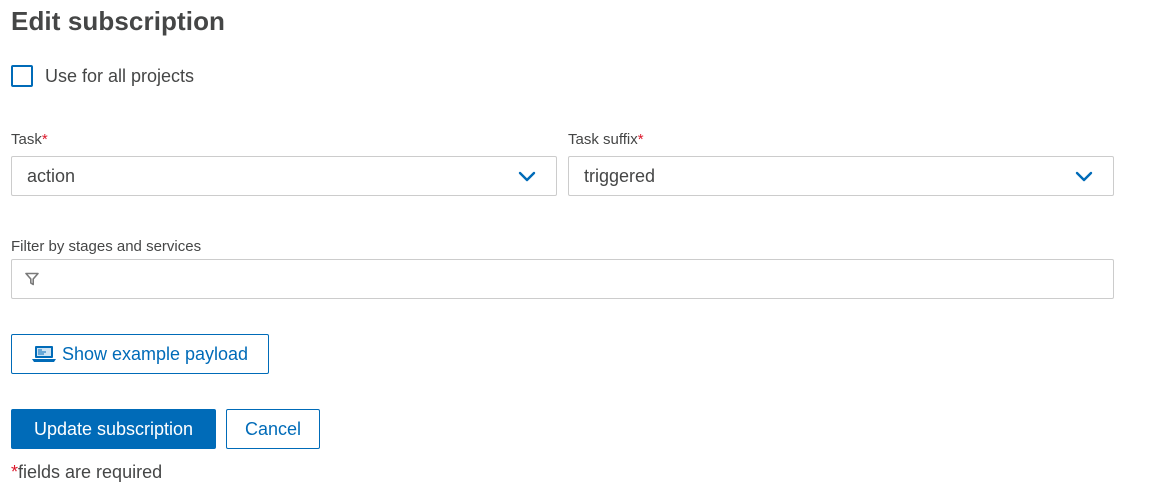 Image resolution: width=1156 pixels, height=496 pixels. I want to click on filter-field, so click(562, 279).